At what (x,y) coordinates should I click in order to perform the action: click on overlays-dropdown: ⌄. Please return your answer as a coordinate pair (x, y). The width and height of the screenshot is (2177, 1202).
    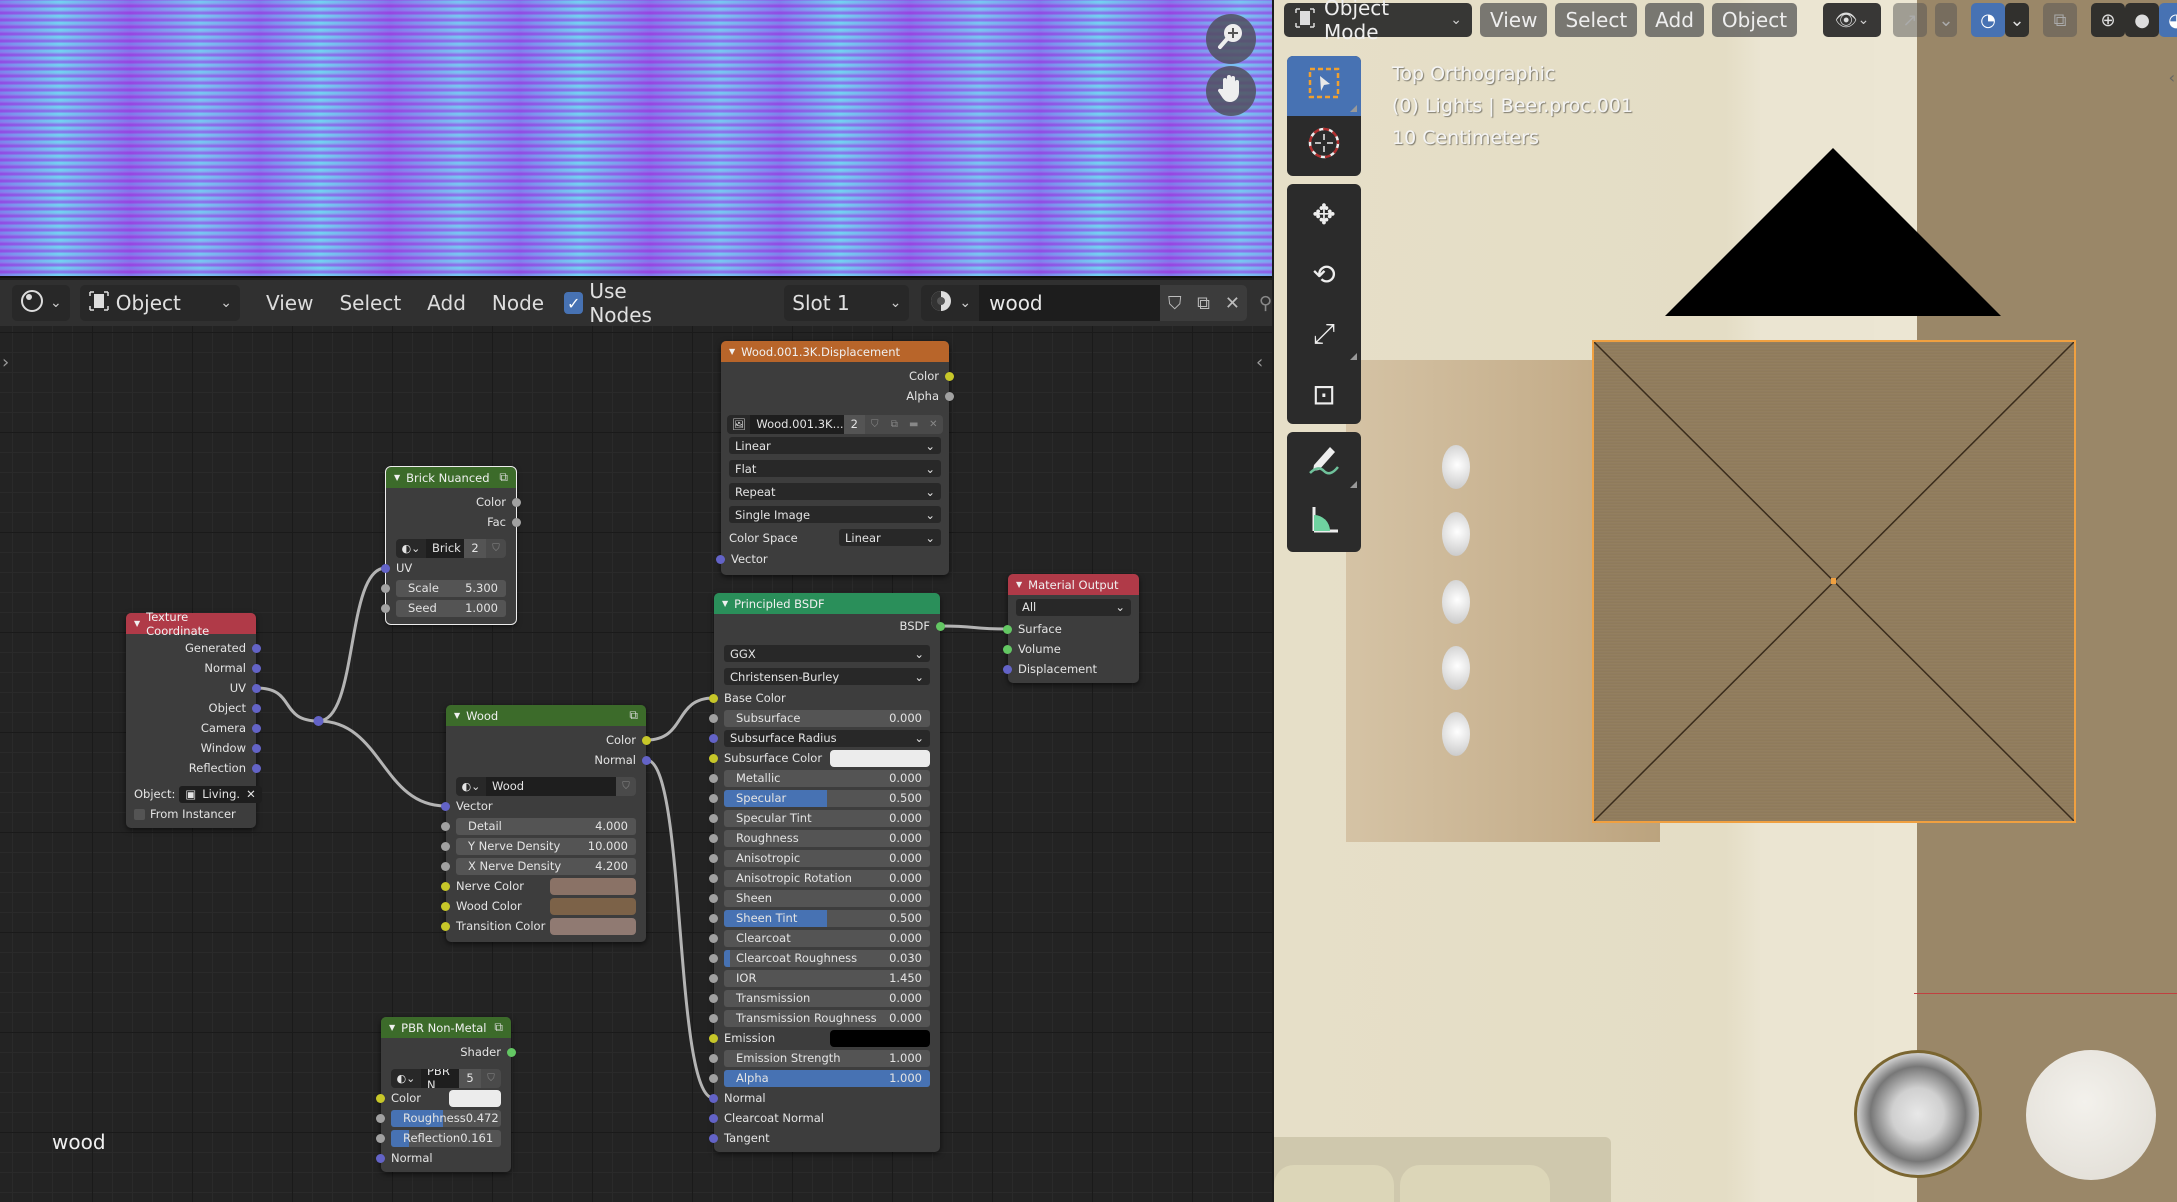
    Looking at the image, I should click on (2017, 20).